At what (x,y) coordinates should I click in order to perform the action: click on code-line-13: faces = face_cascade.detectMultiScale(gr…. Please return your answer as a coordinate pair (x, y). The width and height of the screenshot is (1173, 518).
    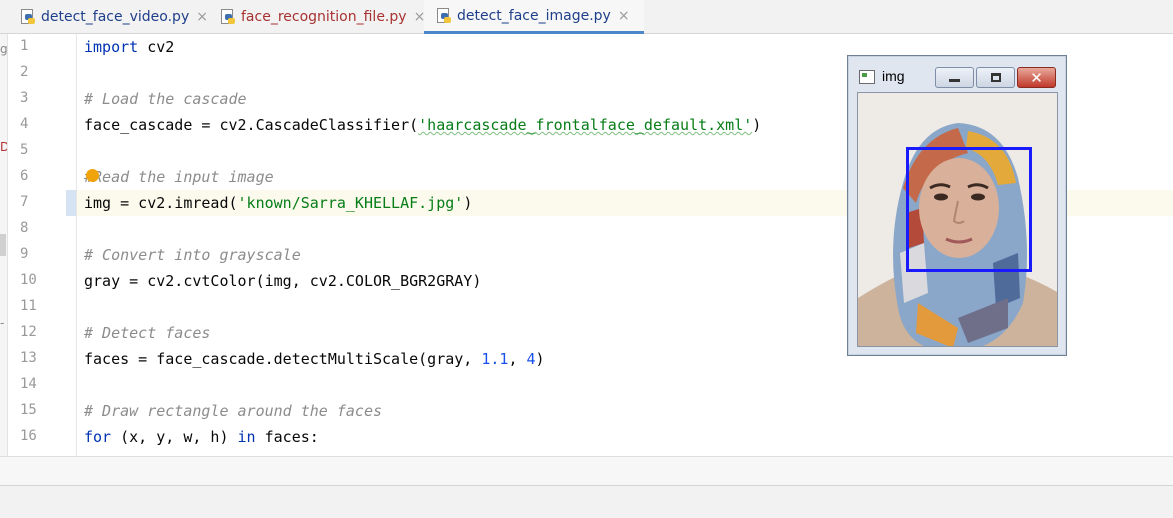
    Looking at the image, I should click on (314, 359).